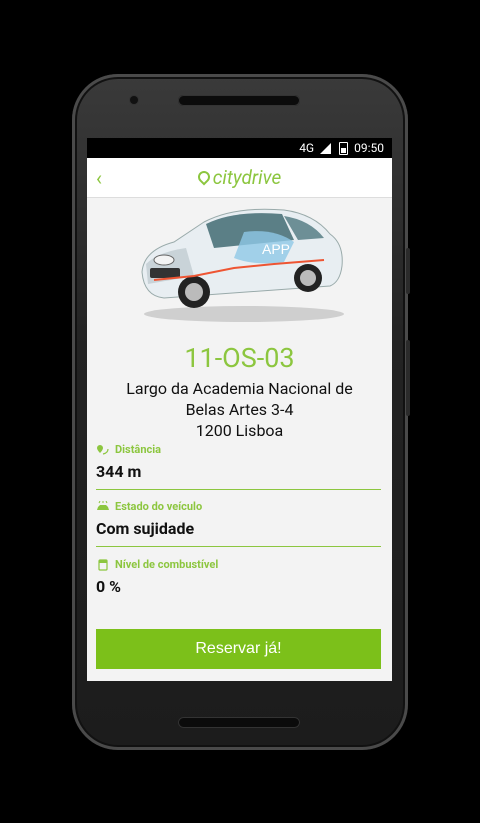 The height and width of the screenshot is (823, 480). I want to click on vehicle-status-label: Estado do veículo, so click(159, 506).